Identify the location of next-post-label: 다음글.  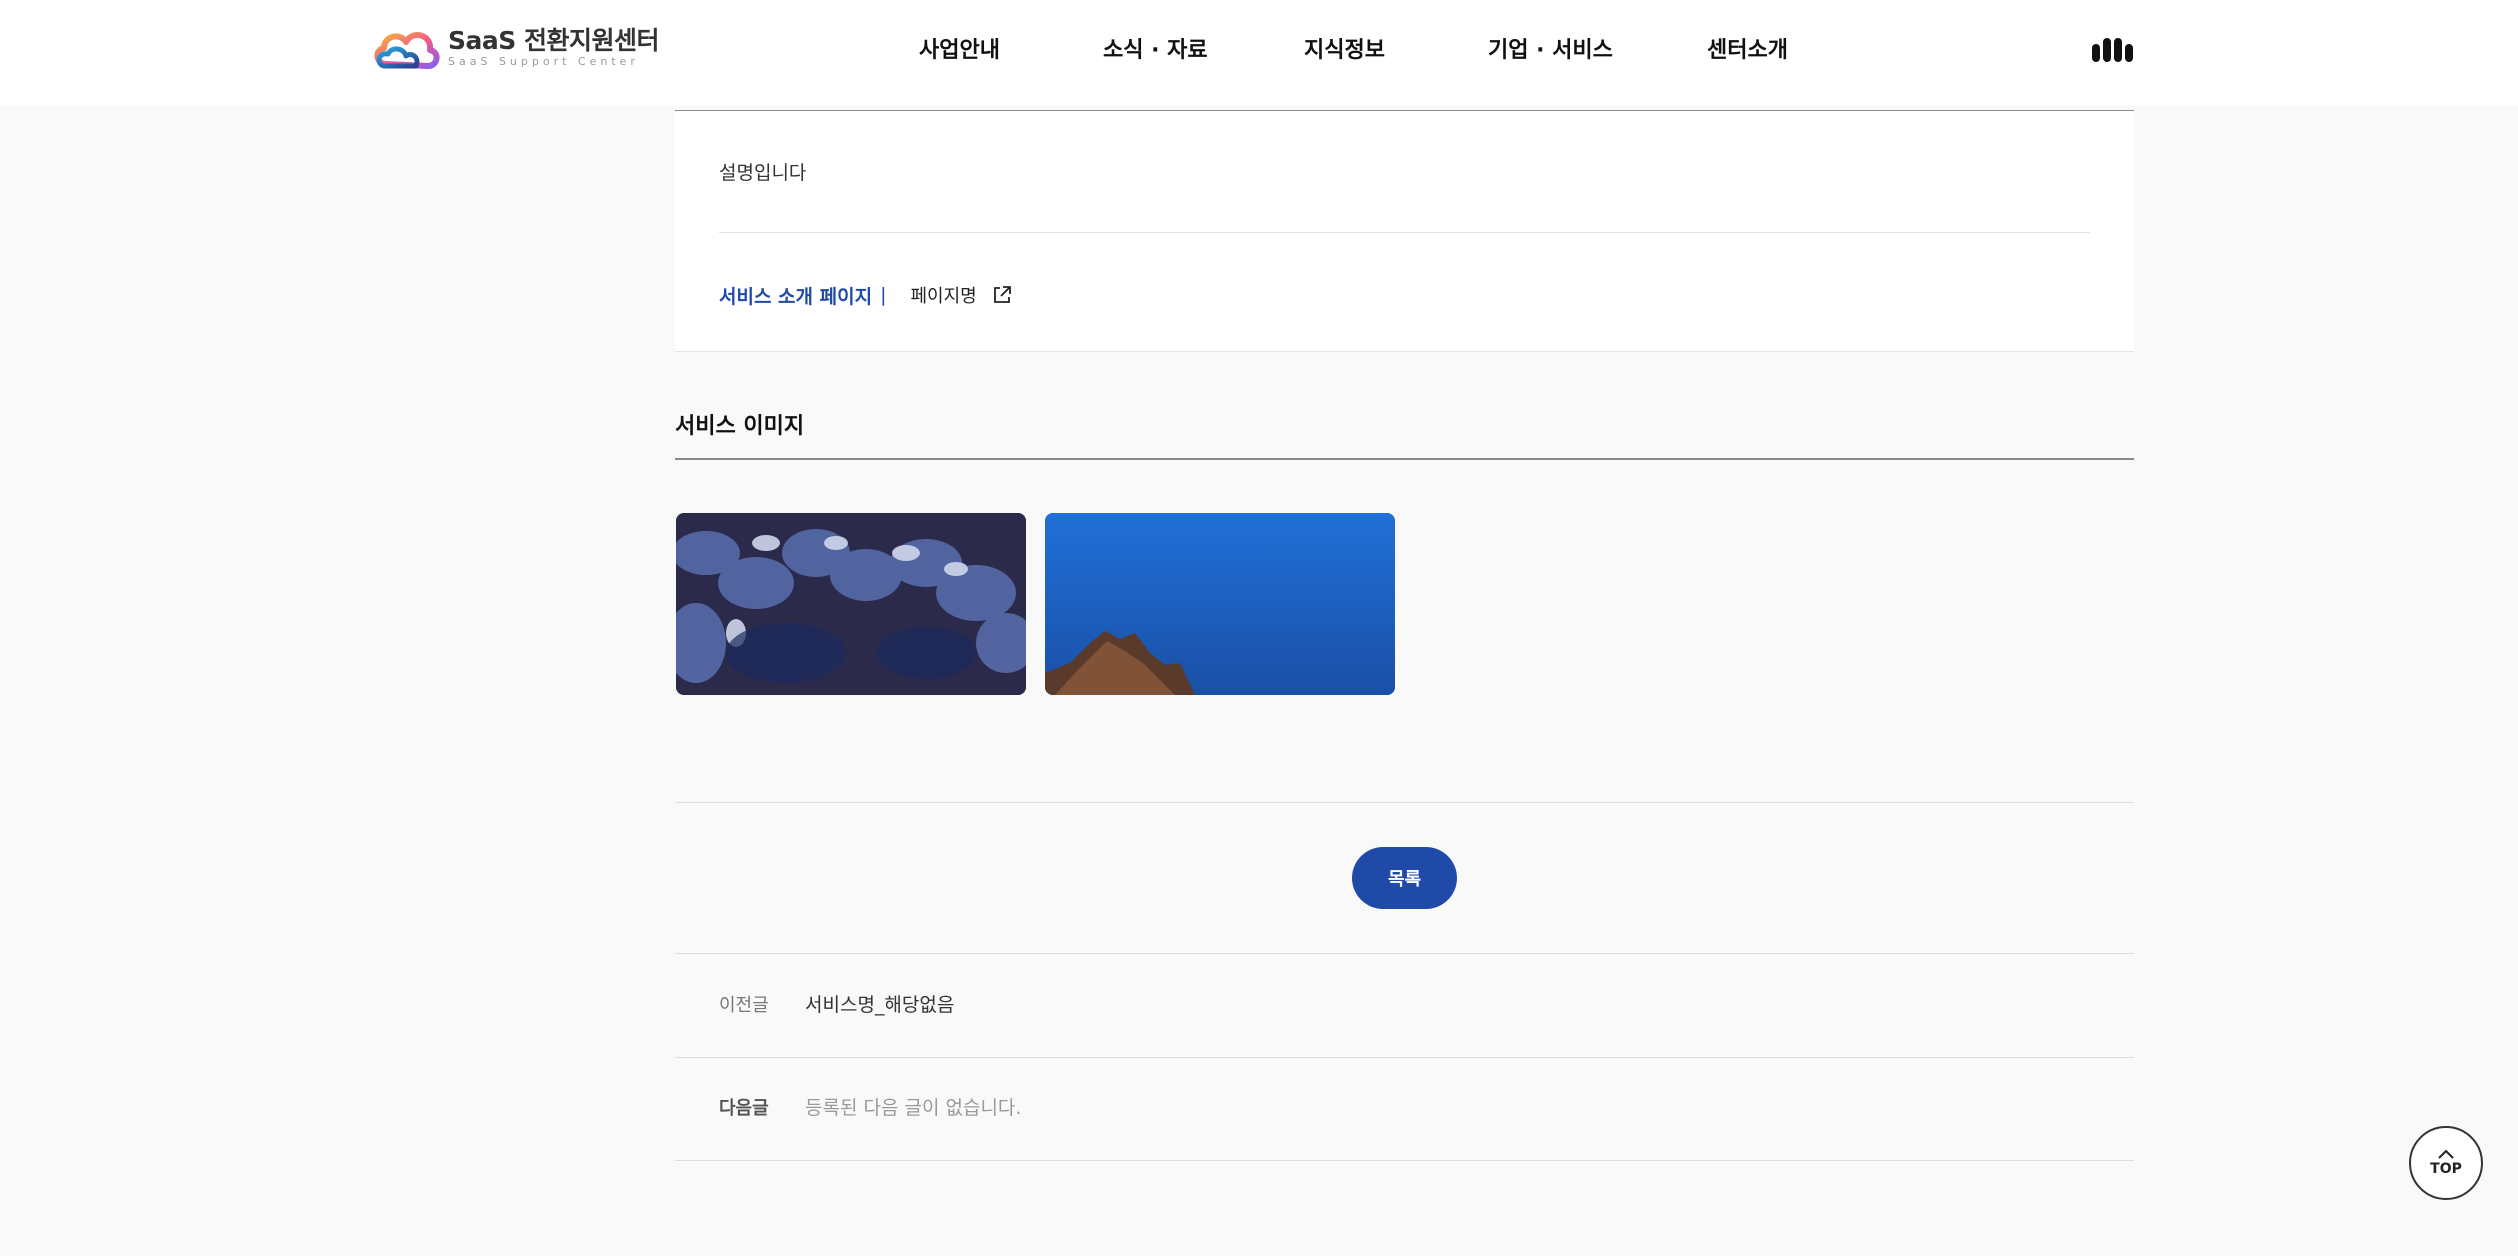
(744, 1108).